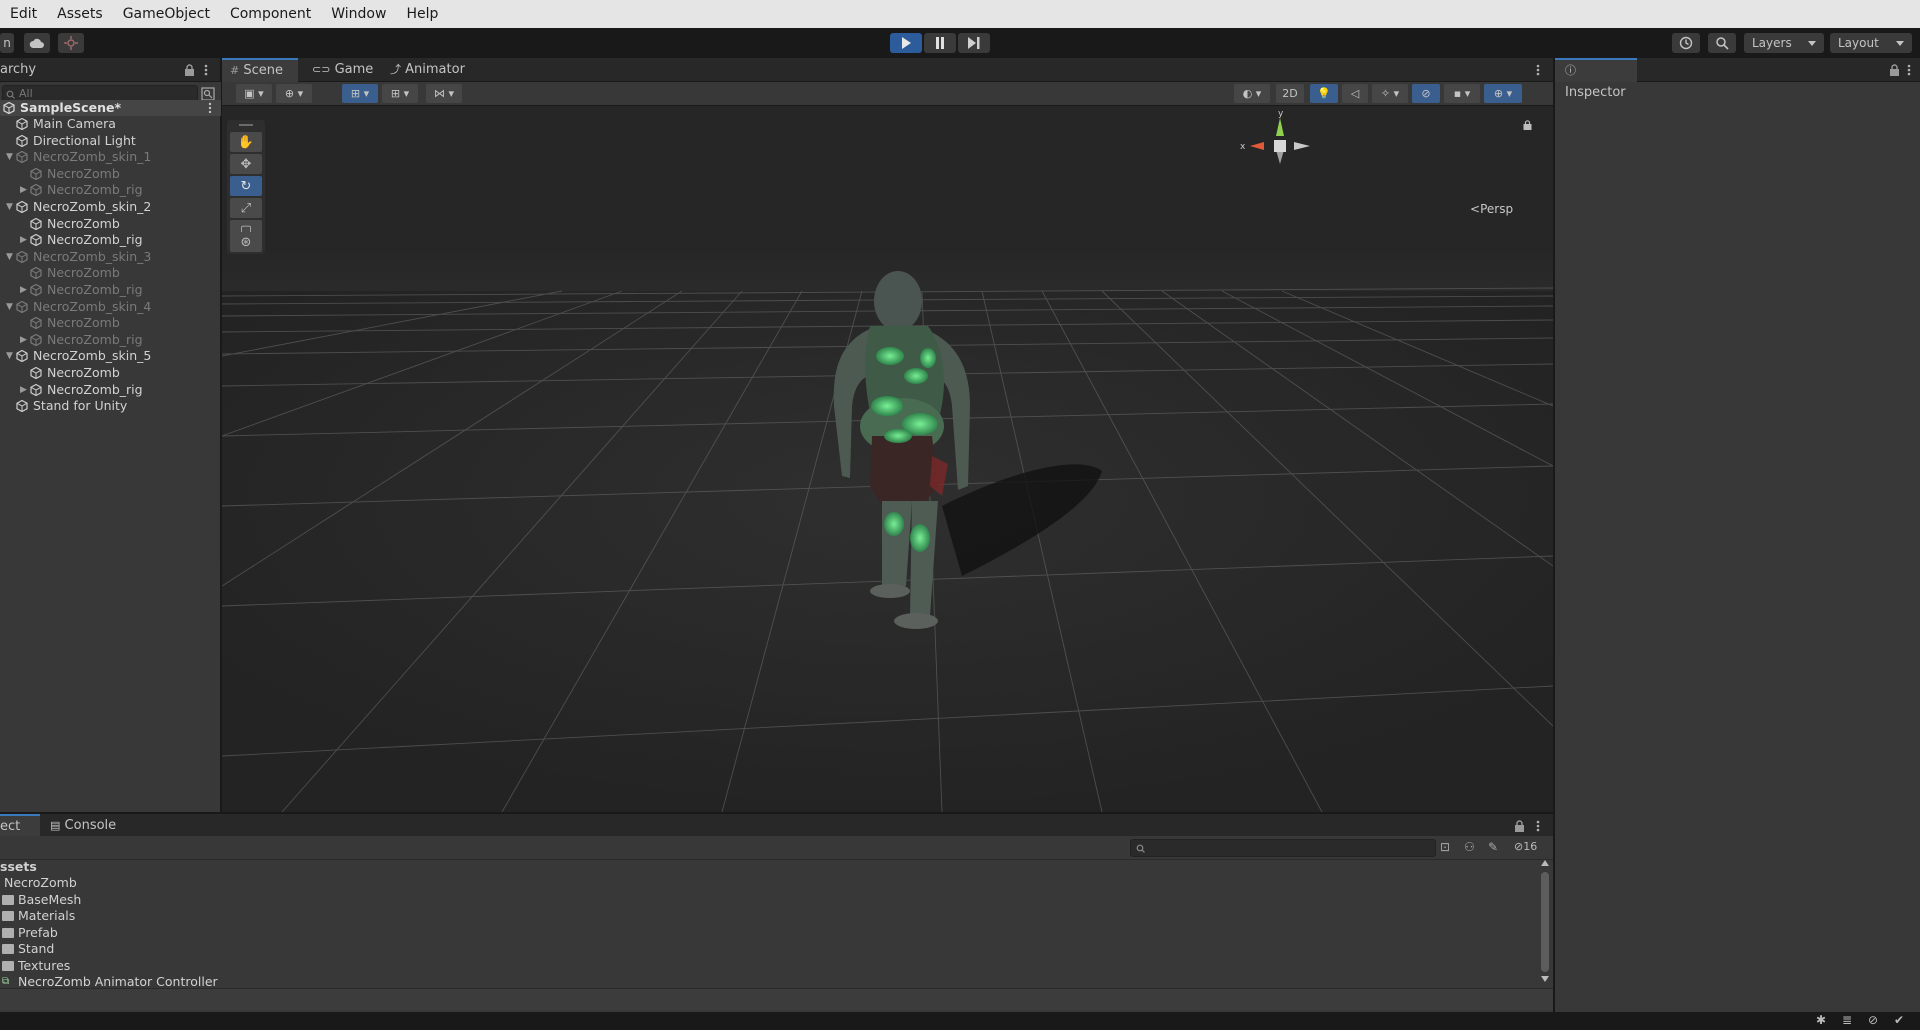  I want to click on hierarchy-item: ▼ NecroZomb_skin_2, so click(110, 207).